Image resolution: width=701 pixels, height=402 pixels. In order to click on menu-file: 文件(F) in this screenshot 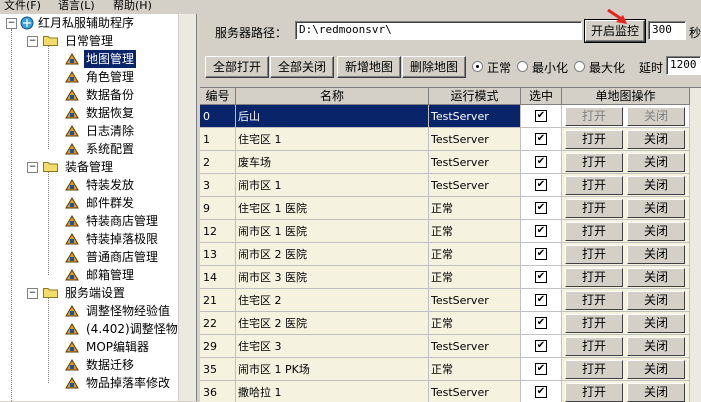, I will do `click(22, 6)`.